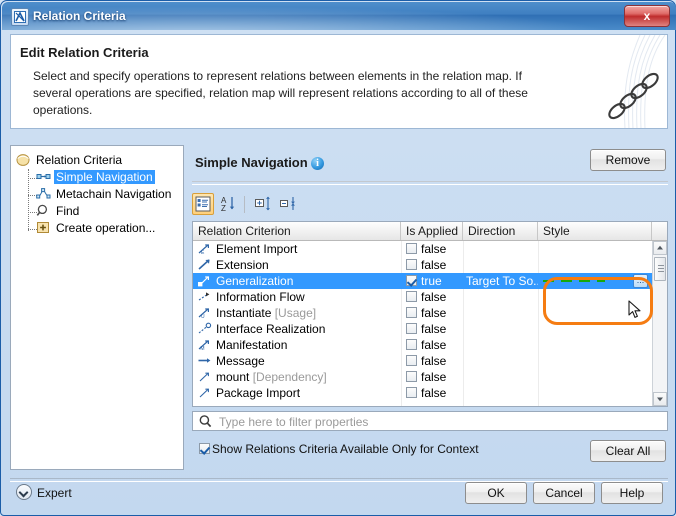  Describe the element at coordinates (228, 204) in the screenshot. I see `alphabetic-sort-icon: A Z` at that location.